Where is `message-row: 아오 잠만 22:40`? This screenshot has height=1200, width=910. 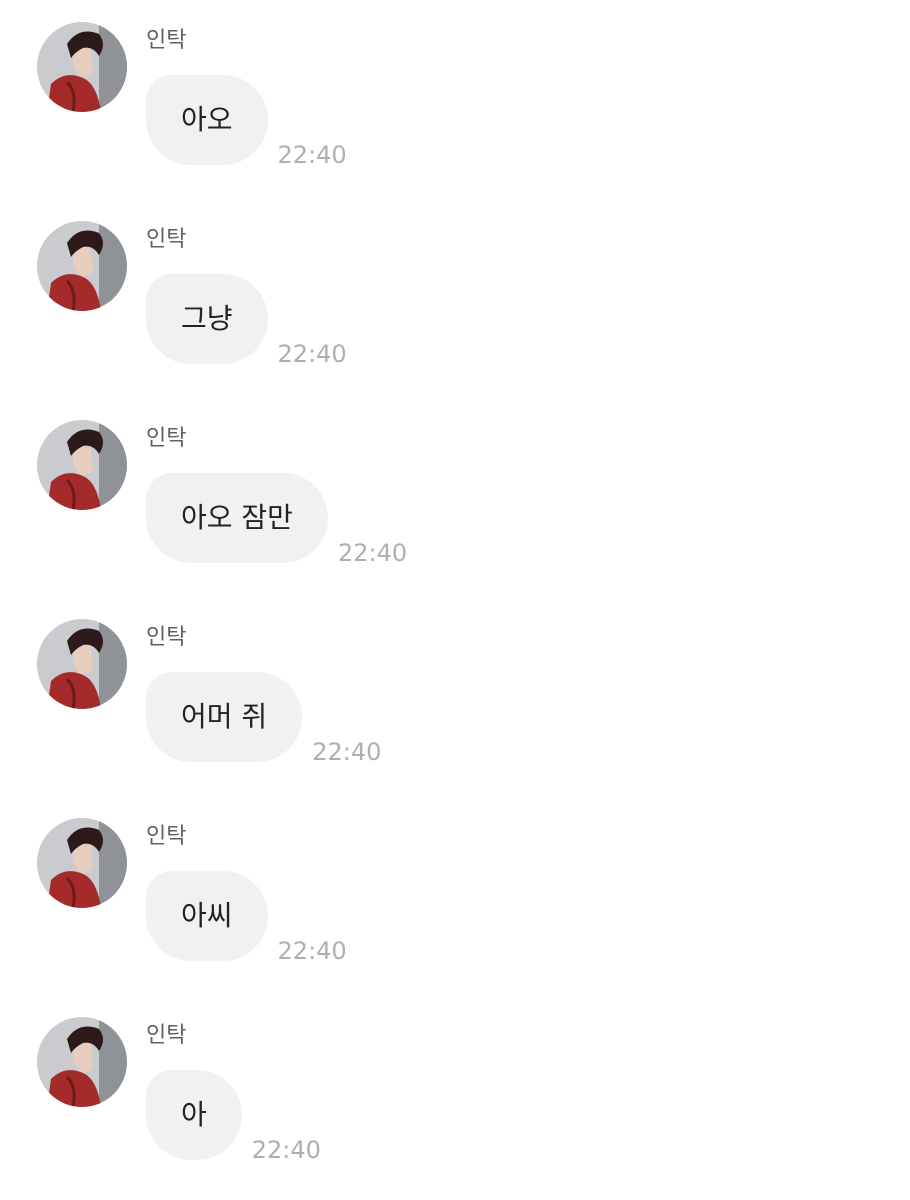 message-row: 아오 잠만 22:40 is located at coordinates (276, 520).